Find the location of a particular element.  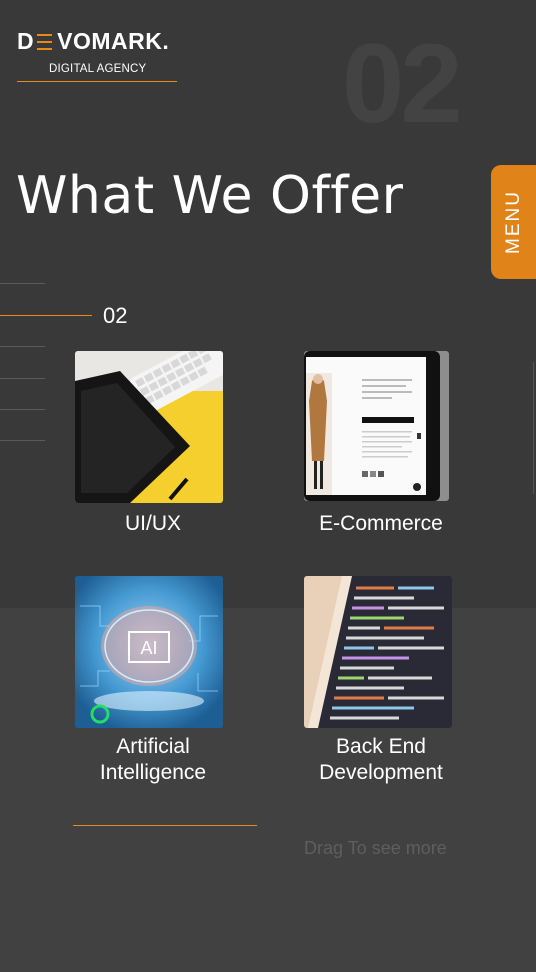

logo-wordmark: D VOMARK. is located at coordinates (93, 41).